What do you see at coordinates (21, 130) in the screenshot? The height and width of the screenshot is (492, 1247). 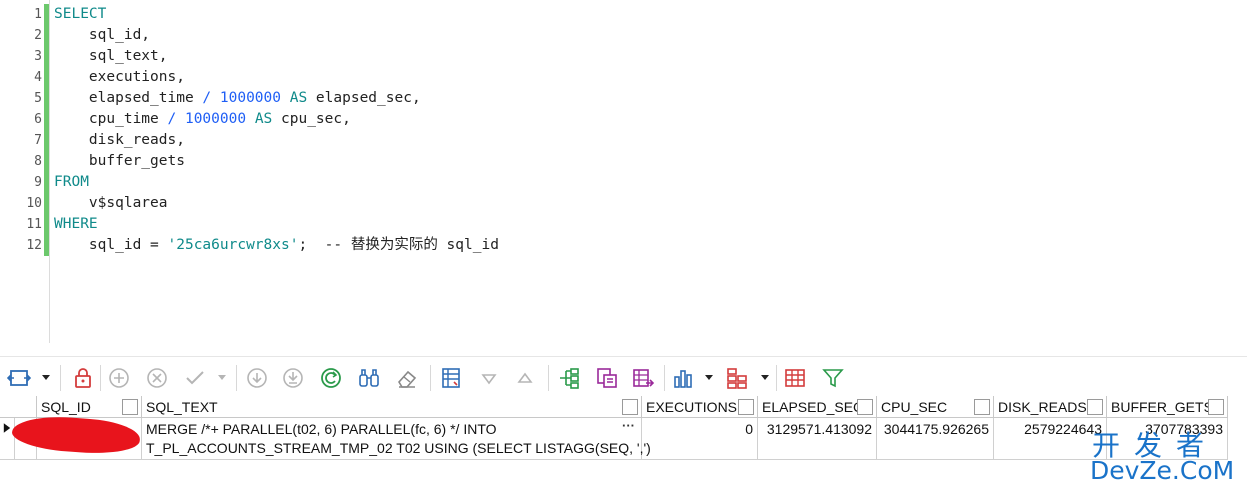 I see `line-numbers: 1 2 3 4 5 6 7 8 9 10 11 12` at bounding box center [21, 130].